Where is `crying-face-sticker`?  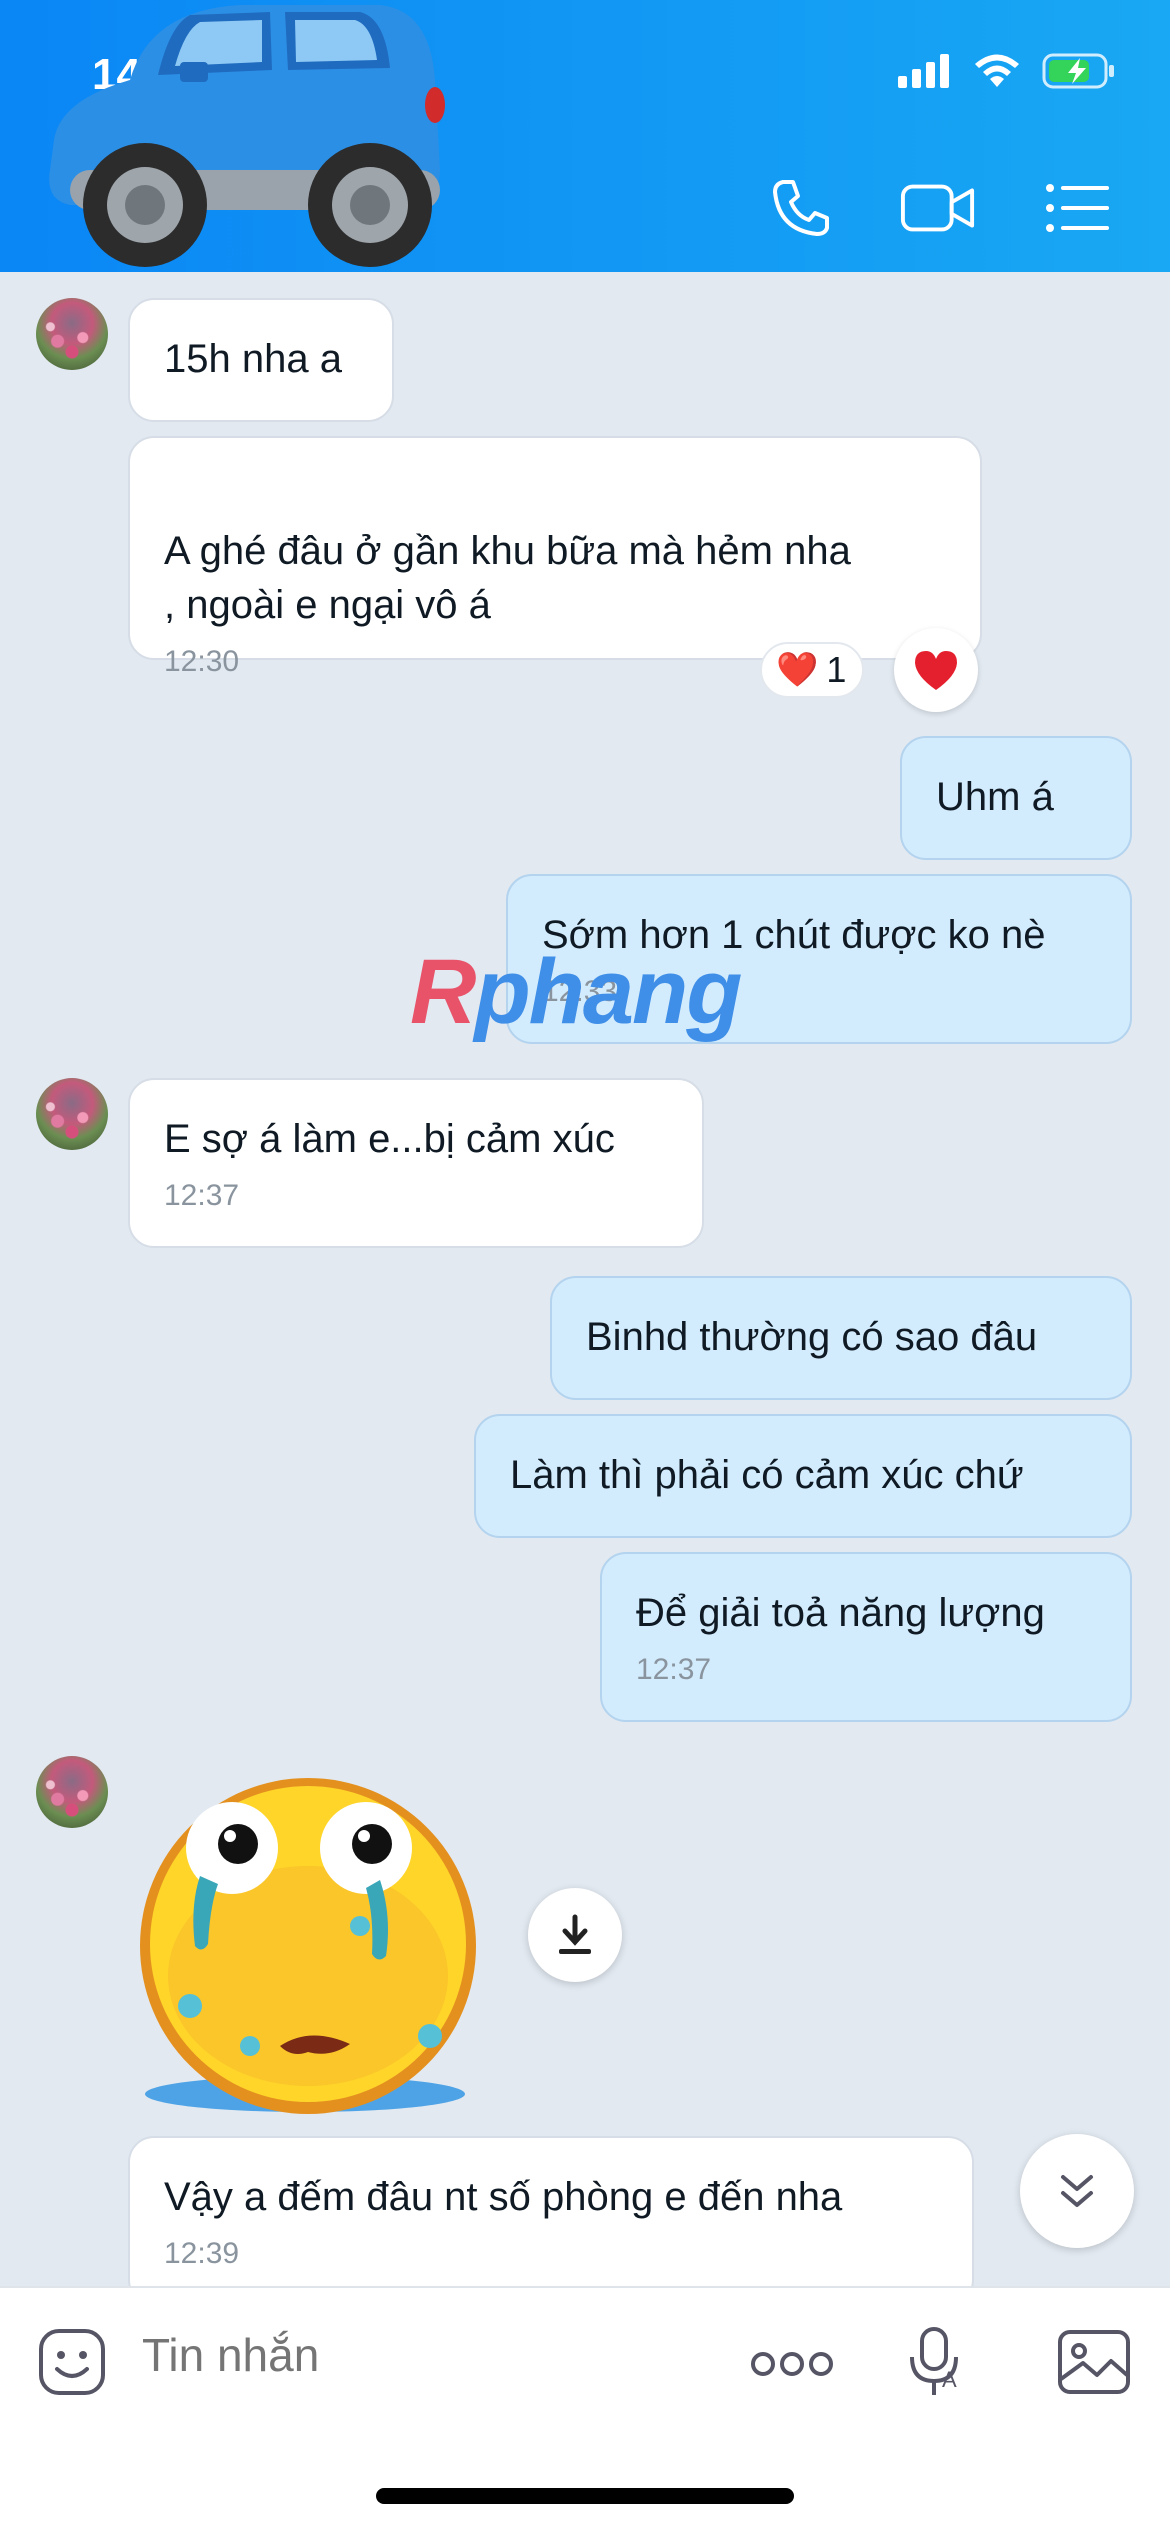
crying-face-sticker is located at coordinates (310, 1946).